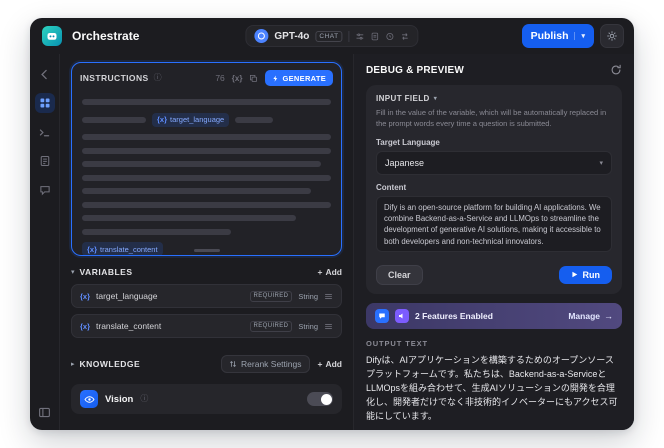 This screenshot has width=664, height=448. What do you see at coordinates (45, 74) in the screenshot?
I see `back-icon` at bounding box center [45, 74].